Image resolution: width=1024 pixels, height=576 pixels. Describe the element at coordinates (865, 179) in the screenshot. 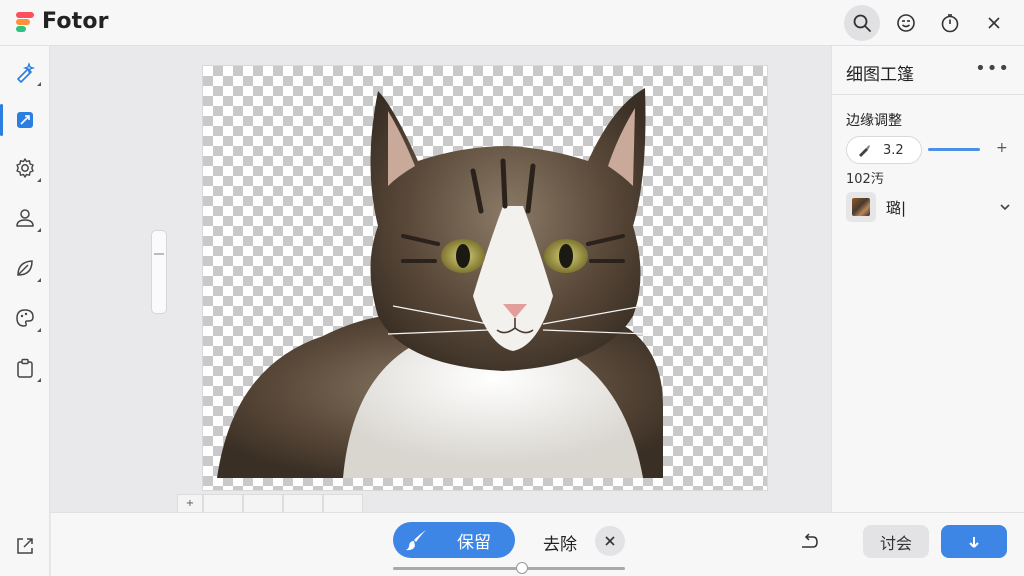

I see `size-label: 102汚` at that location.